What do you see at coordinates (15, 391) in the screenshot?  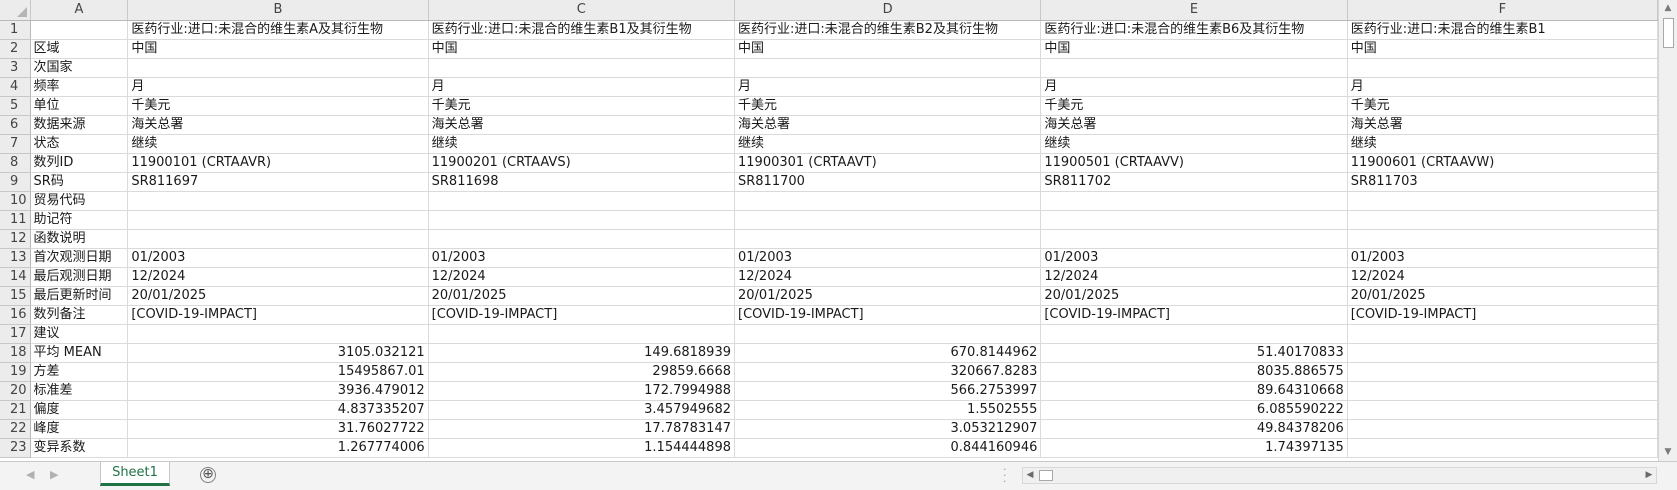 I see `row-header: 20` at bounding box center [15, 391].